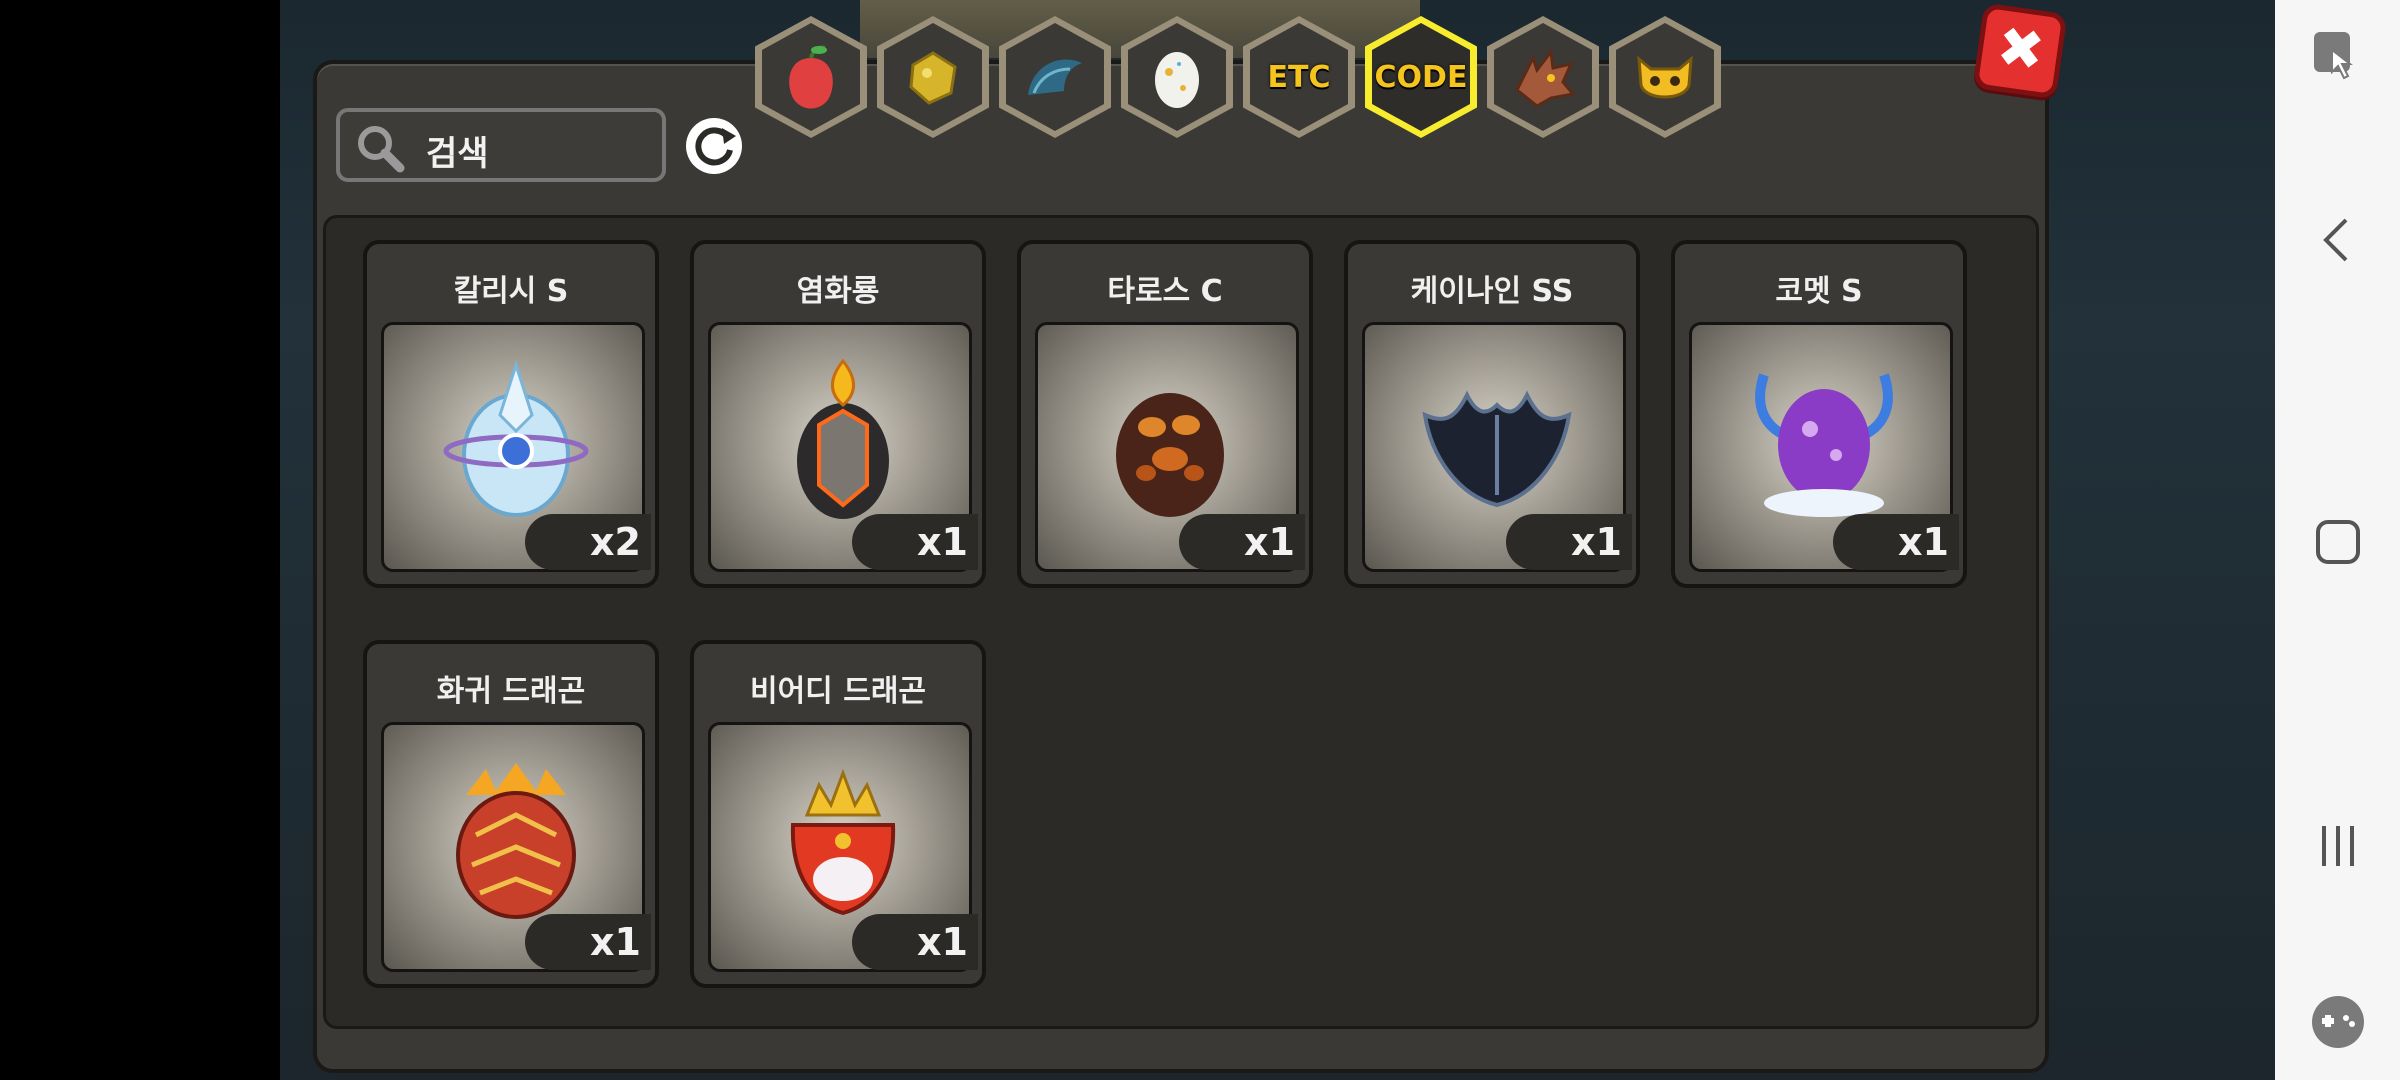 Image resolution: width=2400 pixels, height=1080 pixels. I want to click on fire-dragon-egg-icon, so click(843, 438).